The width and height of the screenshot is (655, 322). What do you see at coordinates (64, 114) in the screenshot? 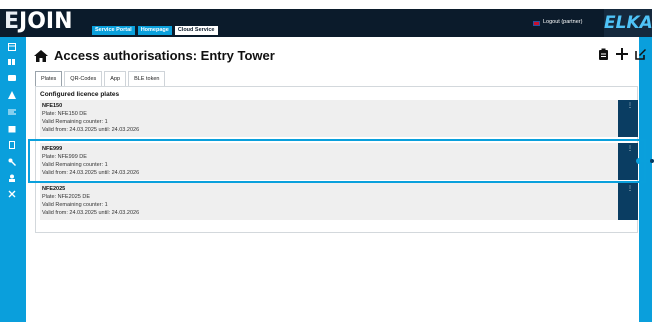
I see `plate-number: Plate: NFE150 DE` at bounding box center [64, 114].